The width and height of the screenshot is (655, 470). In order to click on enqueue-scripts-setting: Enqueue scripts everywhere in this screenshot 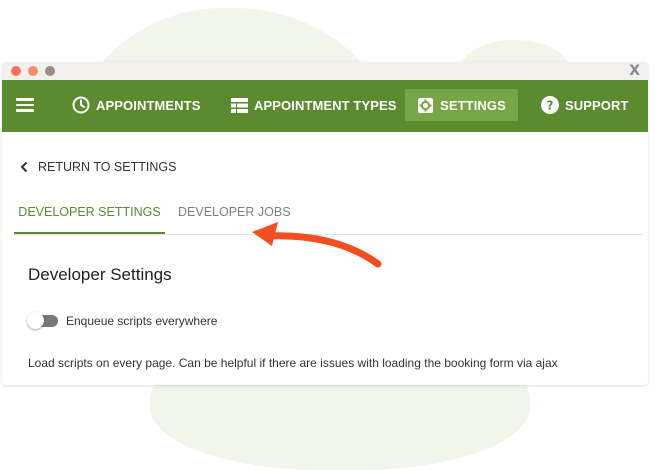, I will do `click(122, 320)`.